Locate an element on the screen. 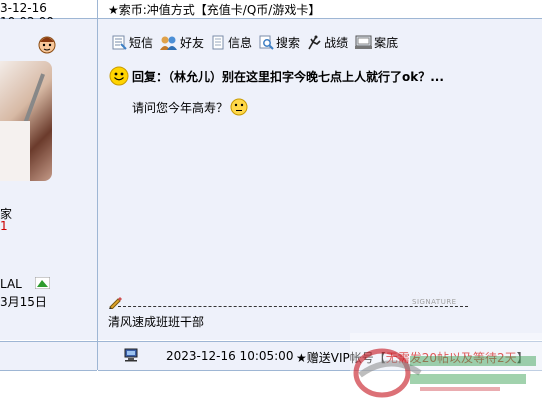  toolbar-record-button: 案底 is located at coordinates (376, 42).